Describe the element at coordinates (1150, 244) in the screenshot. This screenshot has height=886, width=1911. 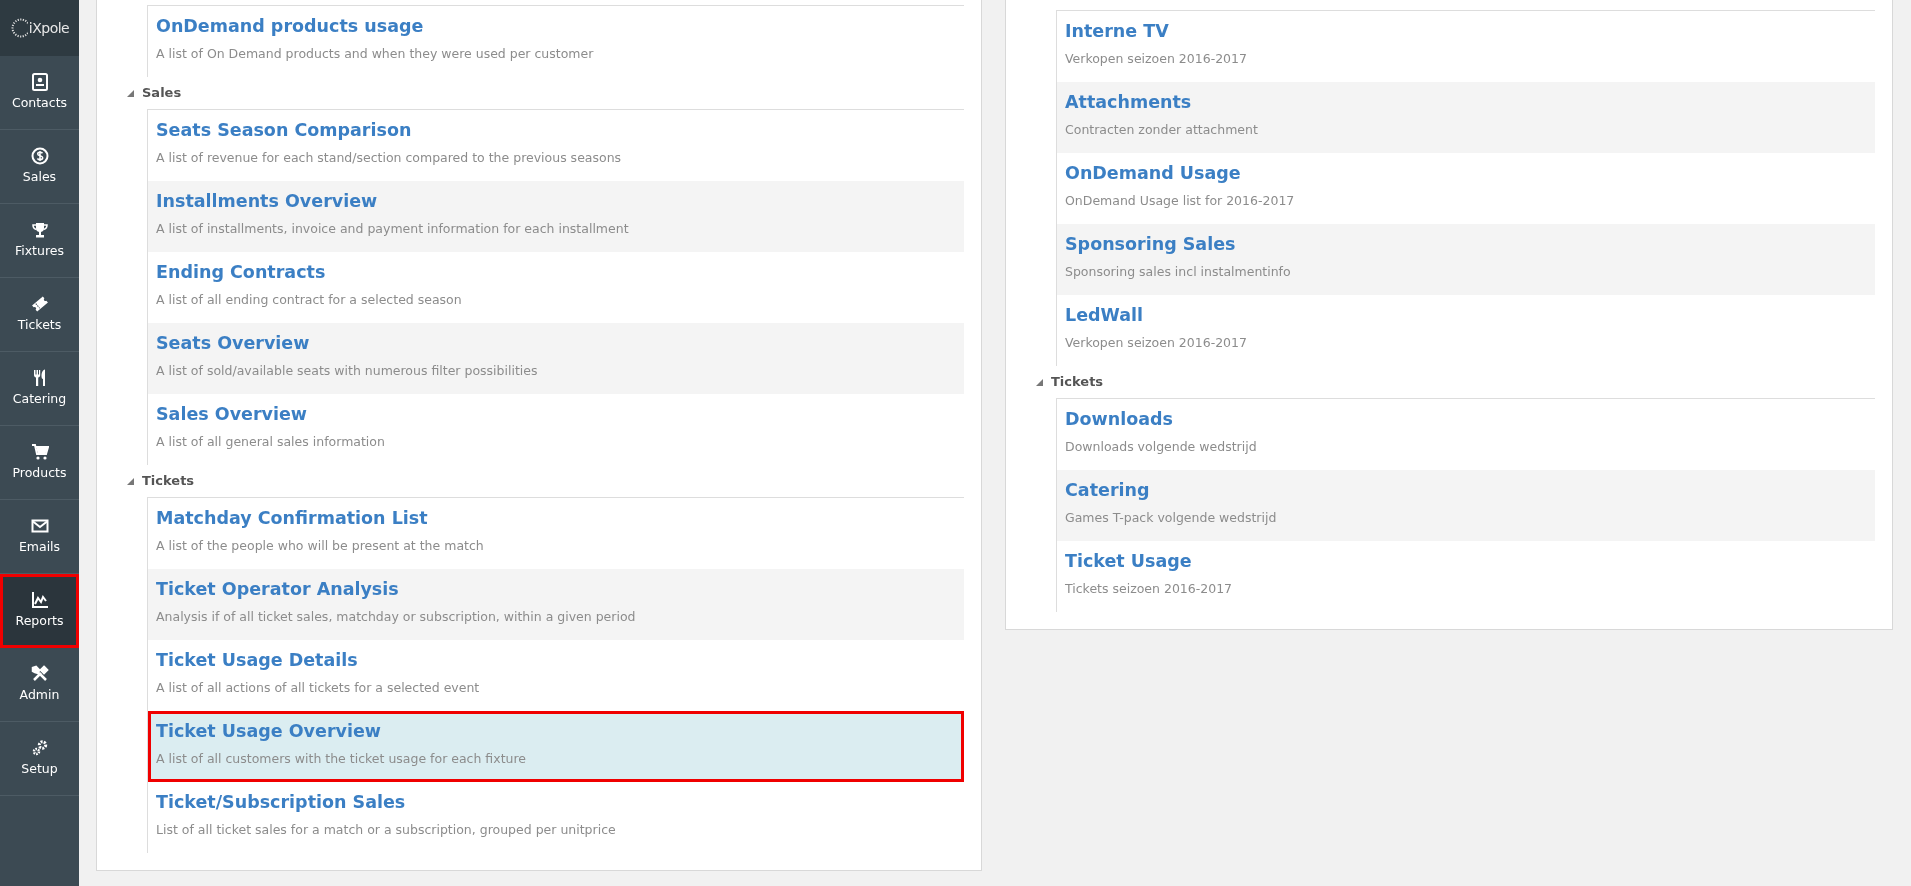
I see `report-title: Sponsoring Sales` at that location.